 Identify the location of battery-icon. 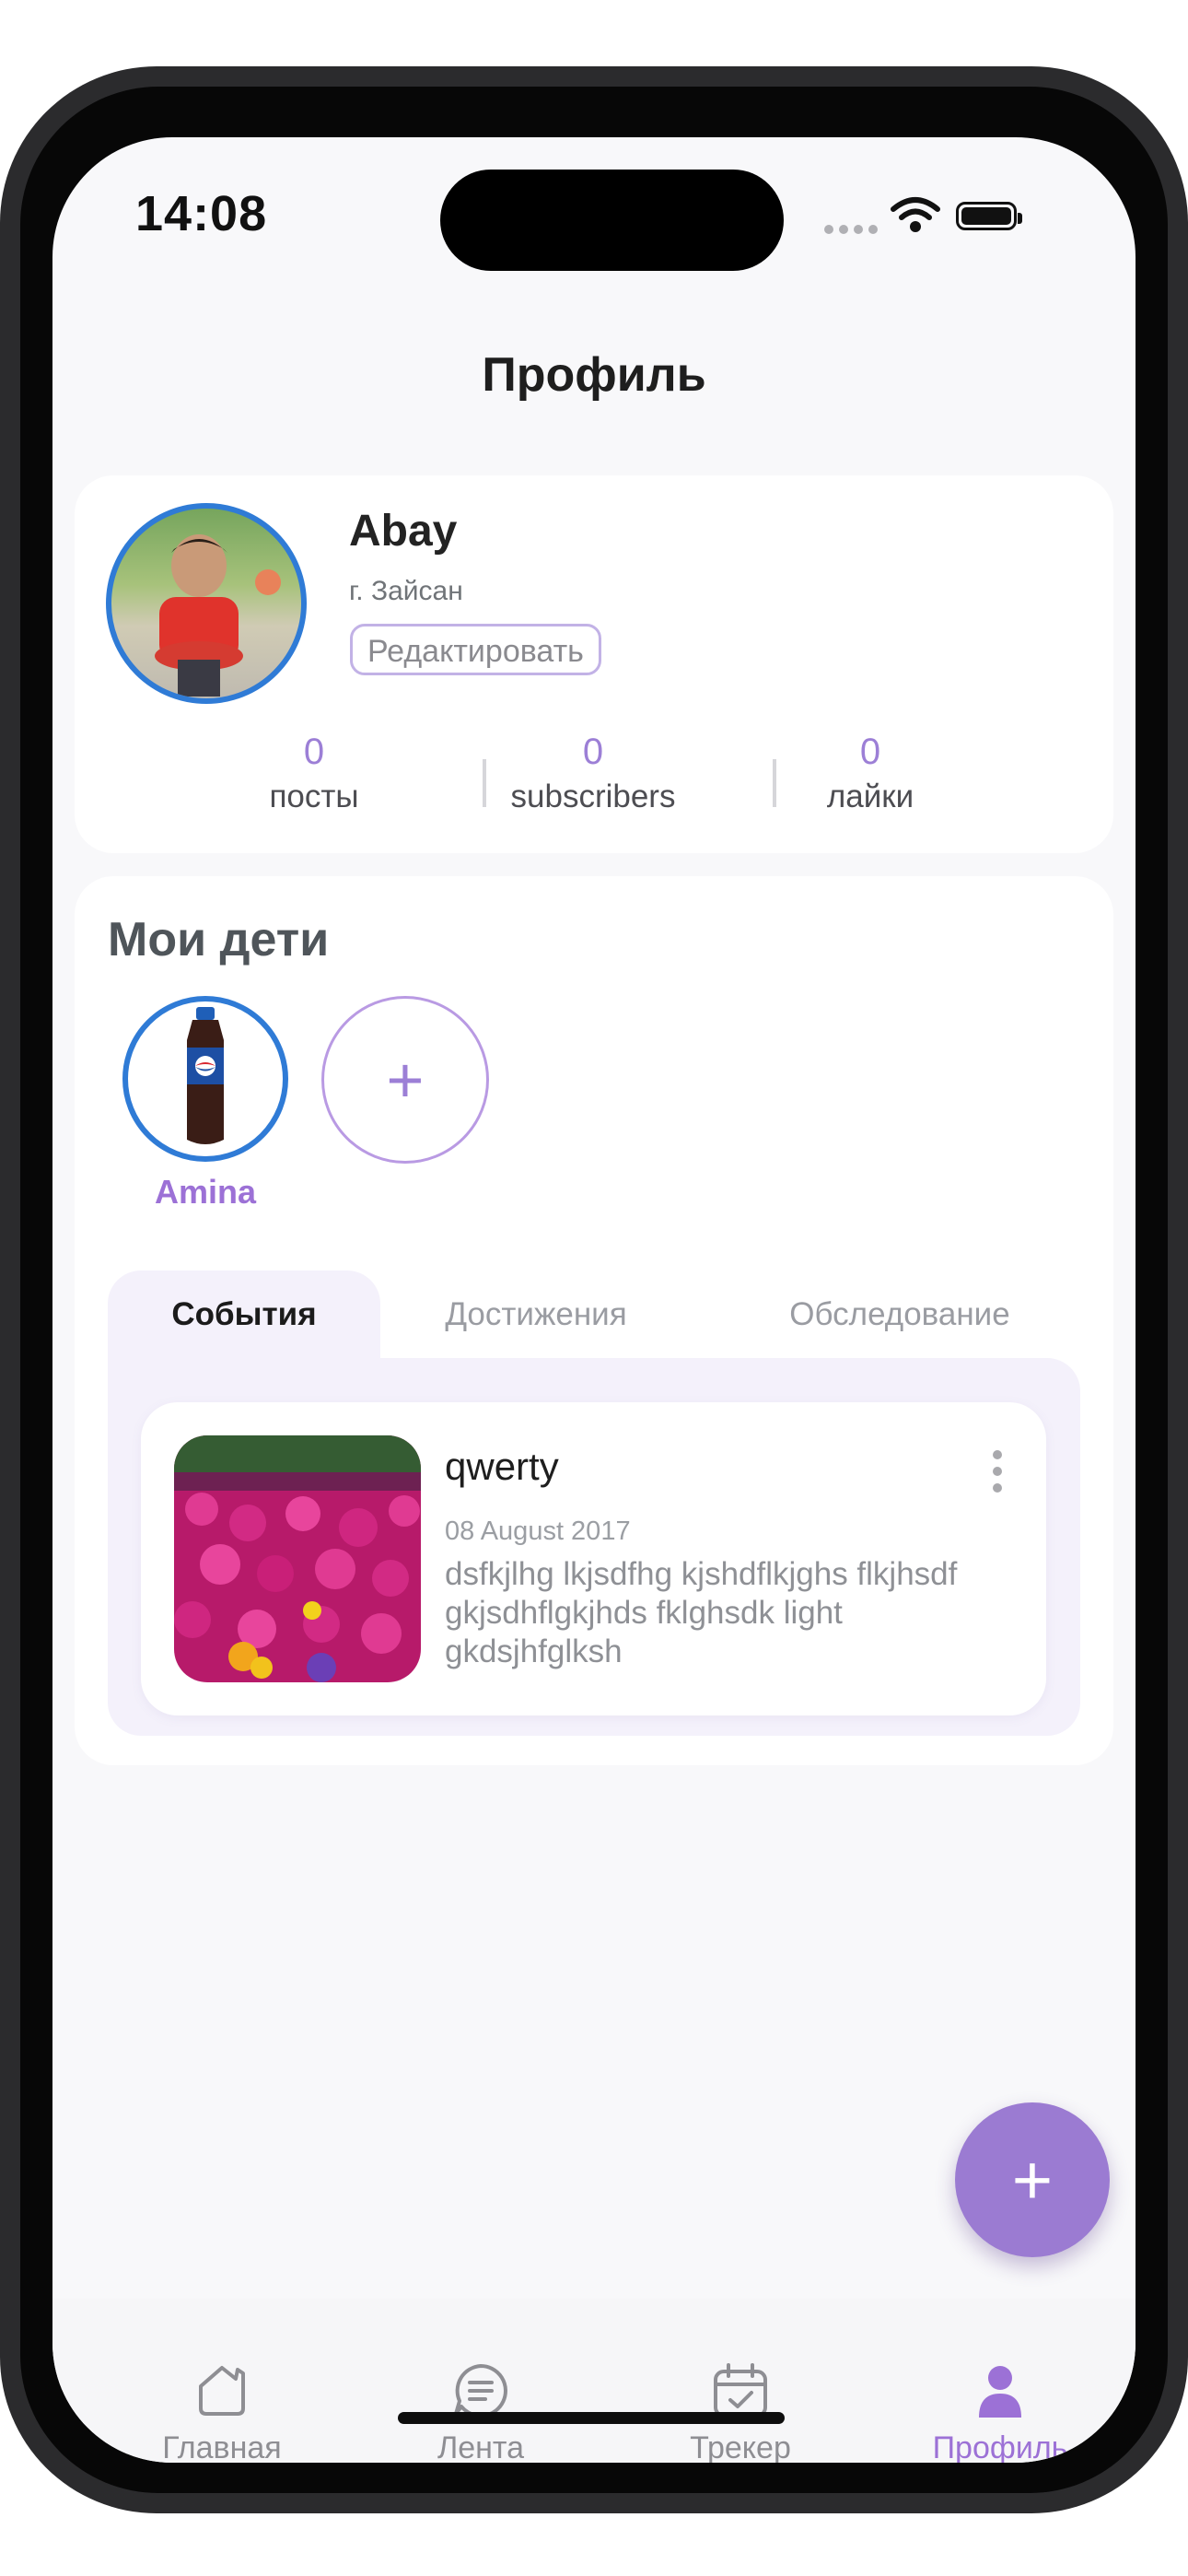
(989, 216).